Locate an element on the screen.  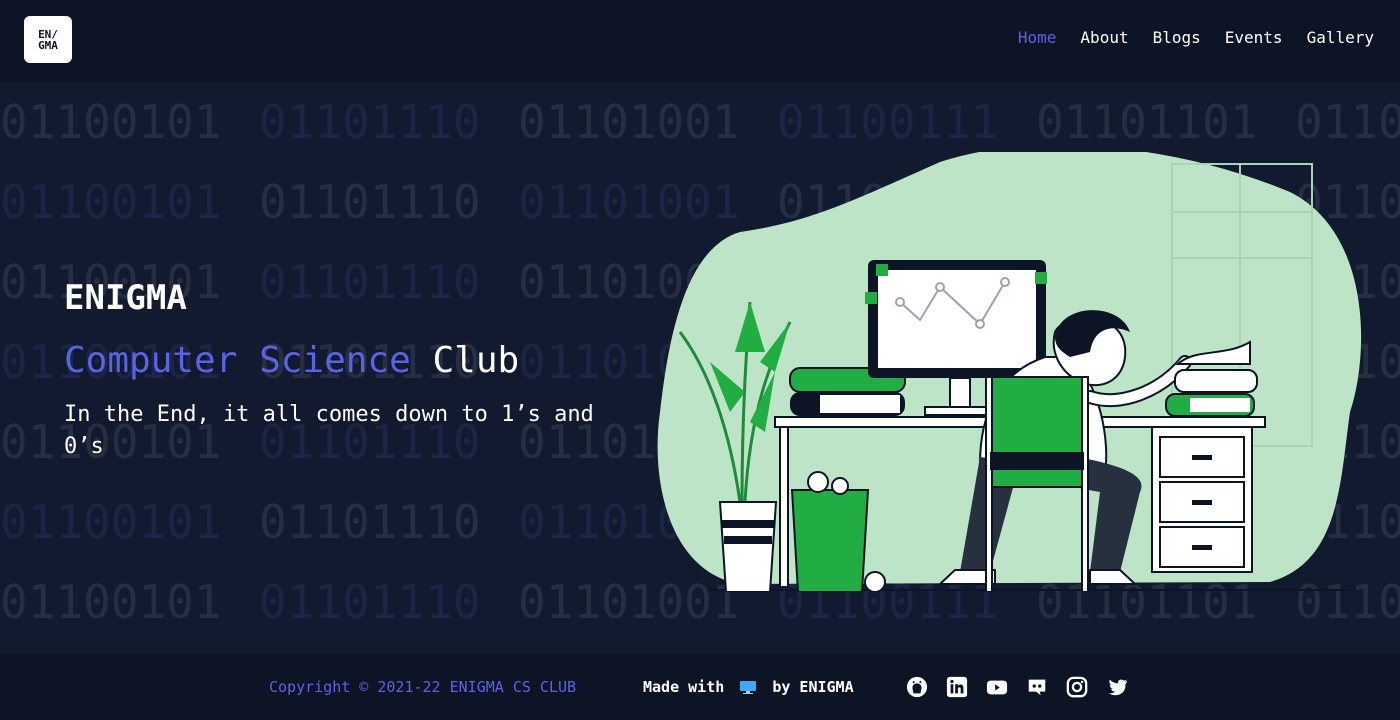
binary-word: 01100001 is located at coordinates (1347, 122).